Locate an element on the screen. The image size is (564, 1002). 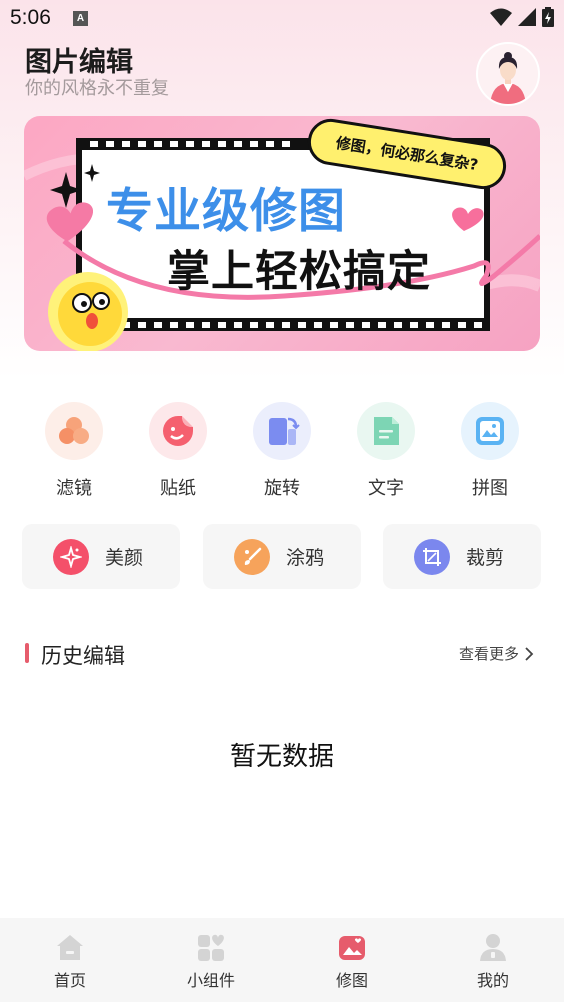
status-bar: 5:06 A is located at coordinates (282, 18).